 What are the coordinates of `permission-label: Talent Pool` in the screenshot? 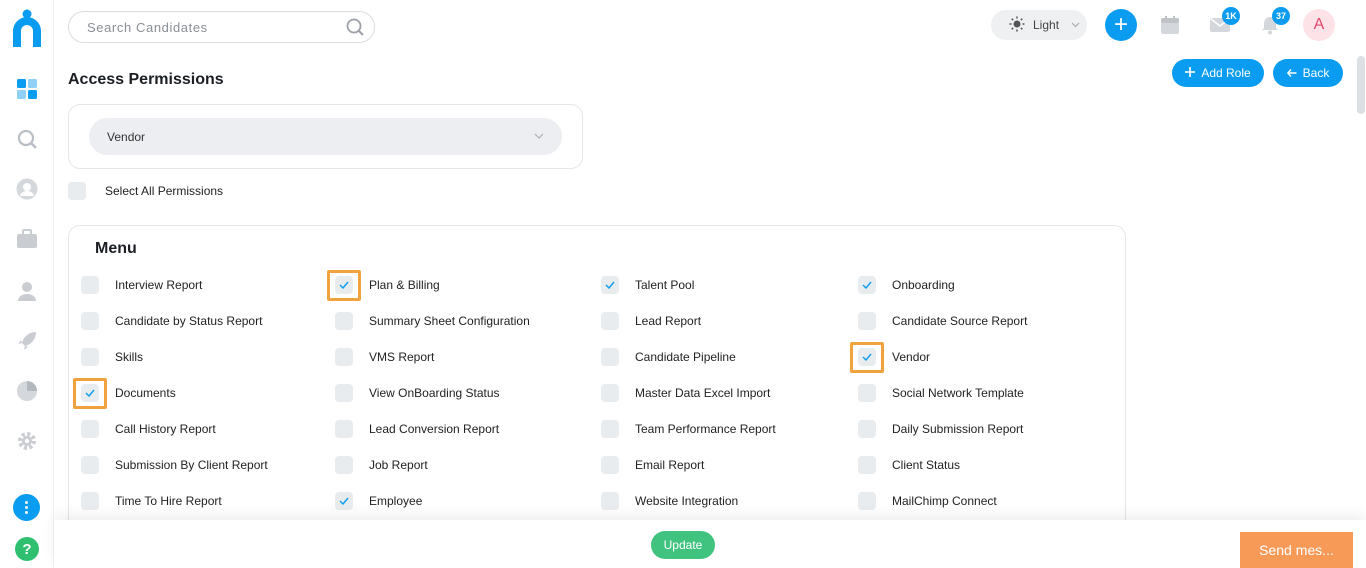 It's located at (665, 285).